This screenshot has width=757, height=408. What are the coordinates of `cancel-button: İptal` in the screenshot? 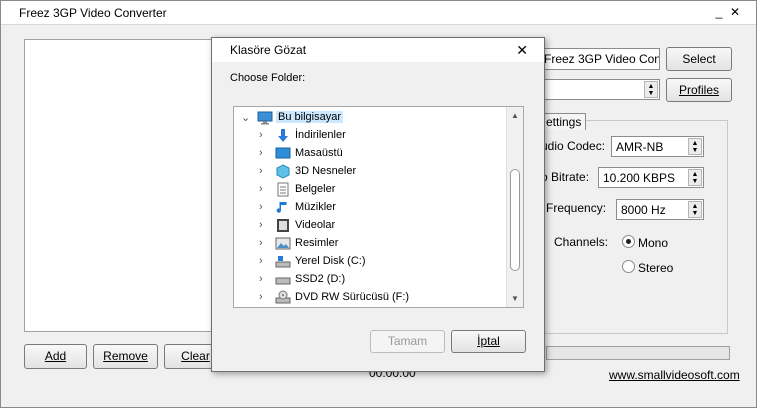 It's located at (488, 341).